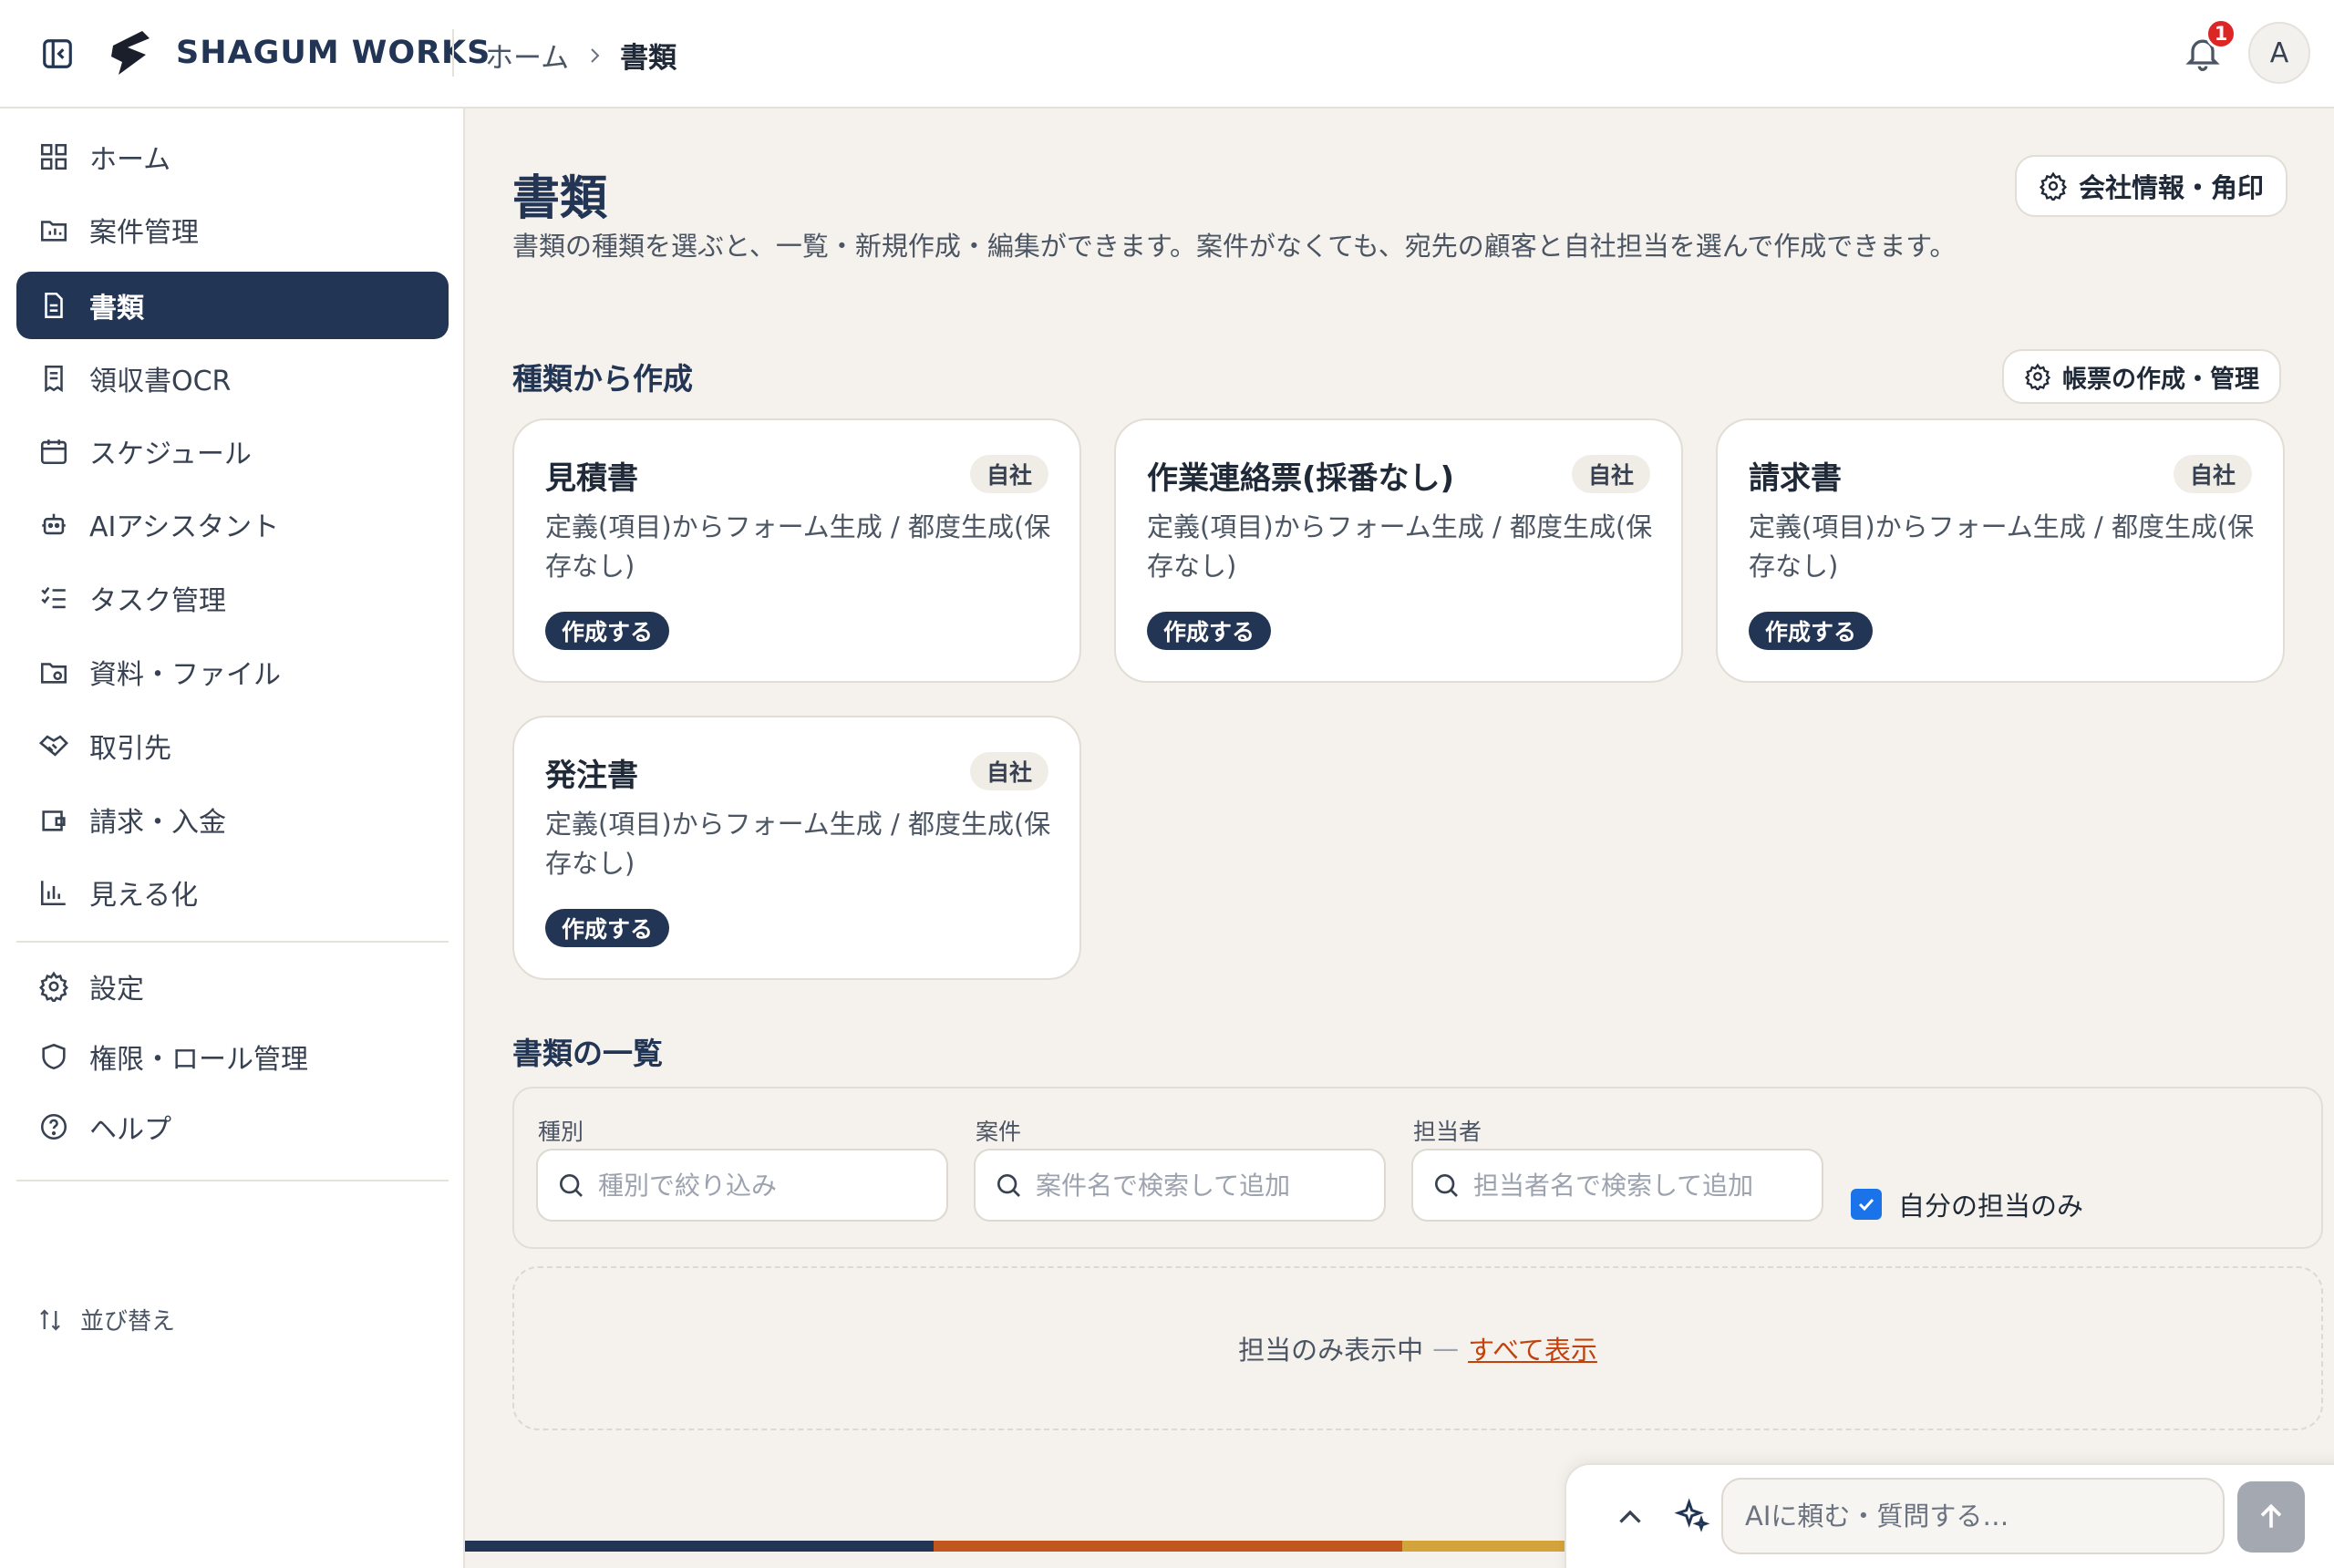 The image size is (2334, 1568). What do you see at coordinates (2279, 53) in the screenshot?
I see `avatar: A` at bounding box center [2279, 53].